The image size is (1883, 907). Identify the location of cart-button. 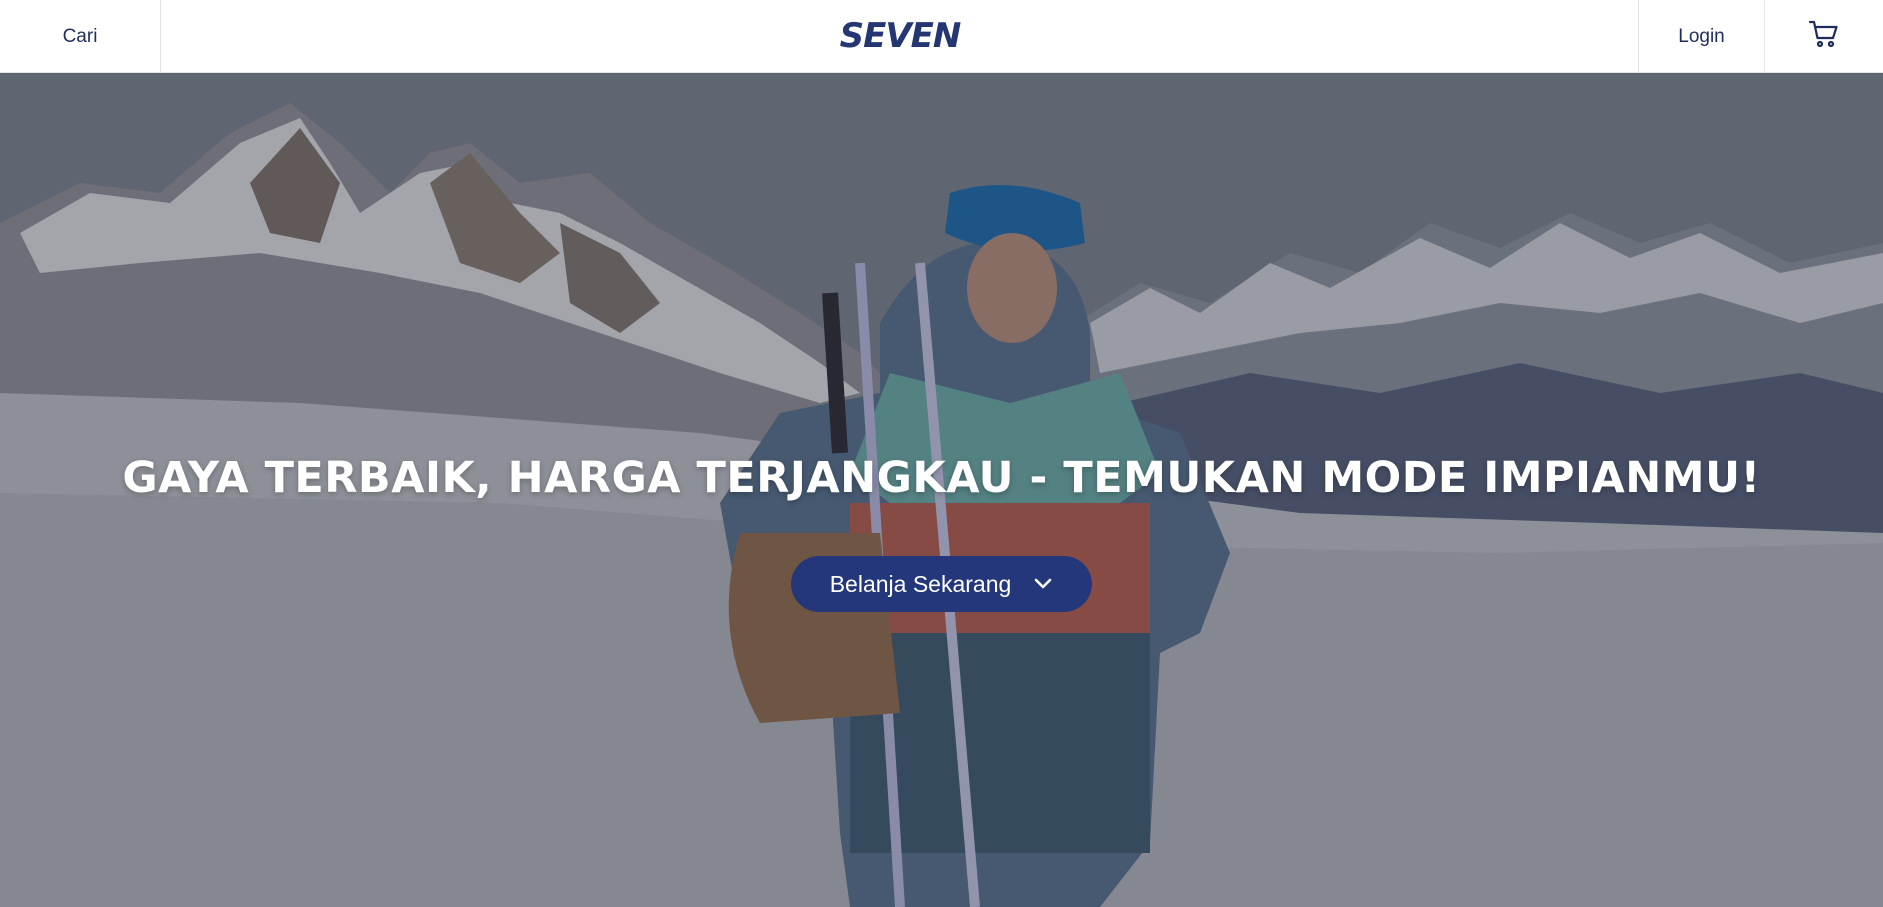
(1824, 36).